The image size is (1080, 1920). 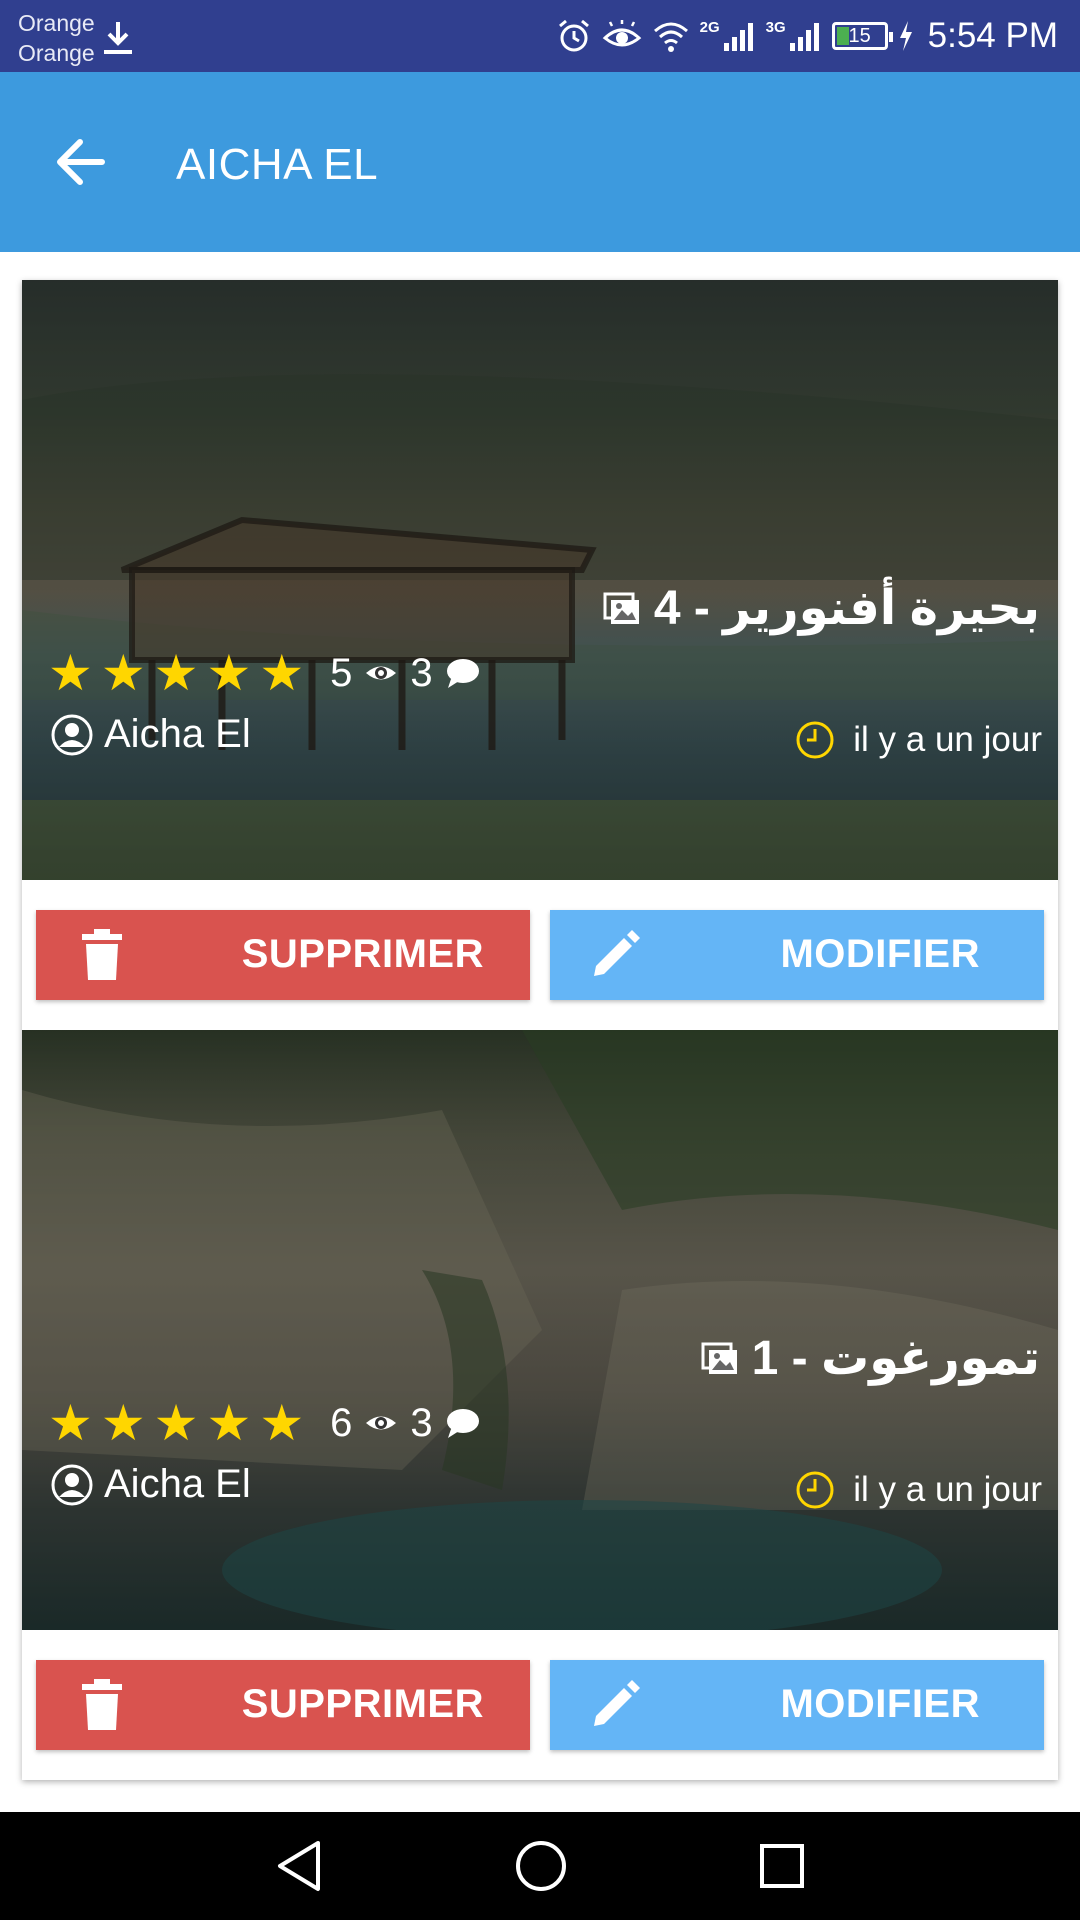 What do you see at coordinates (299, 1866) in the screenshot?
I see `nav-back-icon` at bounding box center [299, 1866].